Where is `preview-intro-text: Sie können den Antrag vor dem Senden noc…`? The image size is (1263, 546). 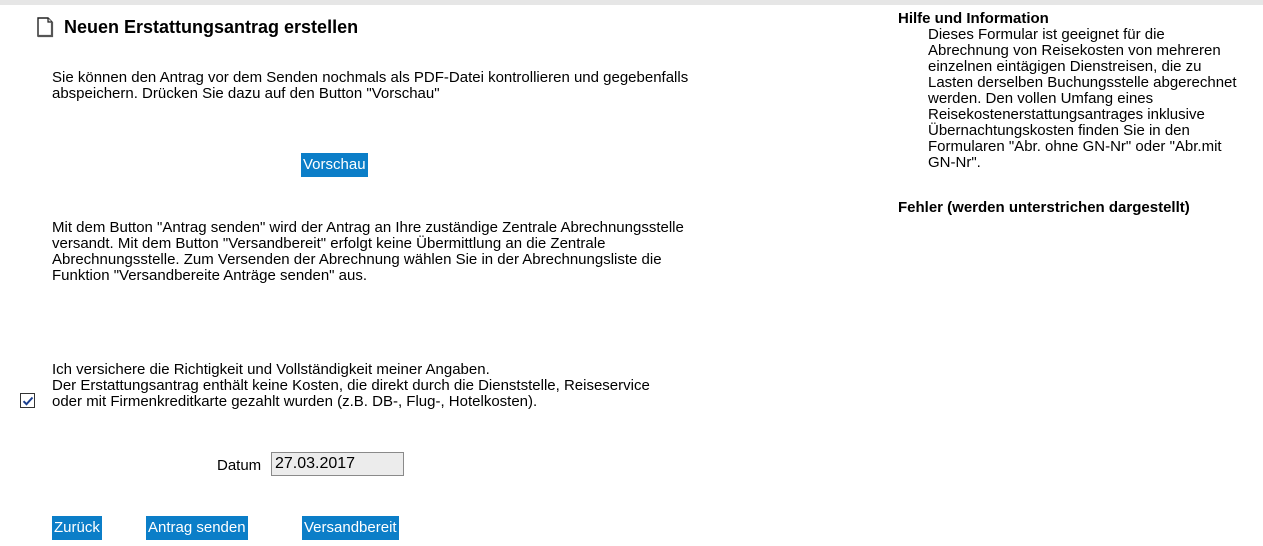 preview-intro-text: Sie können den Antrag vor dem Senden noc… is located at coordinates (370, 85).